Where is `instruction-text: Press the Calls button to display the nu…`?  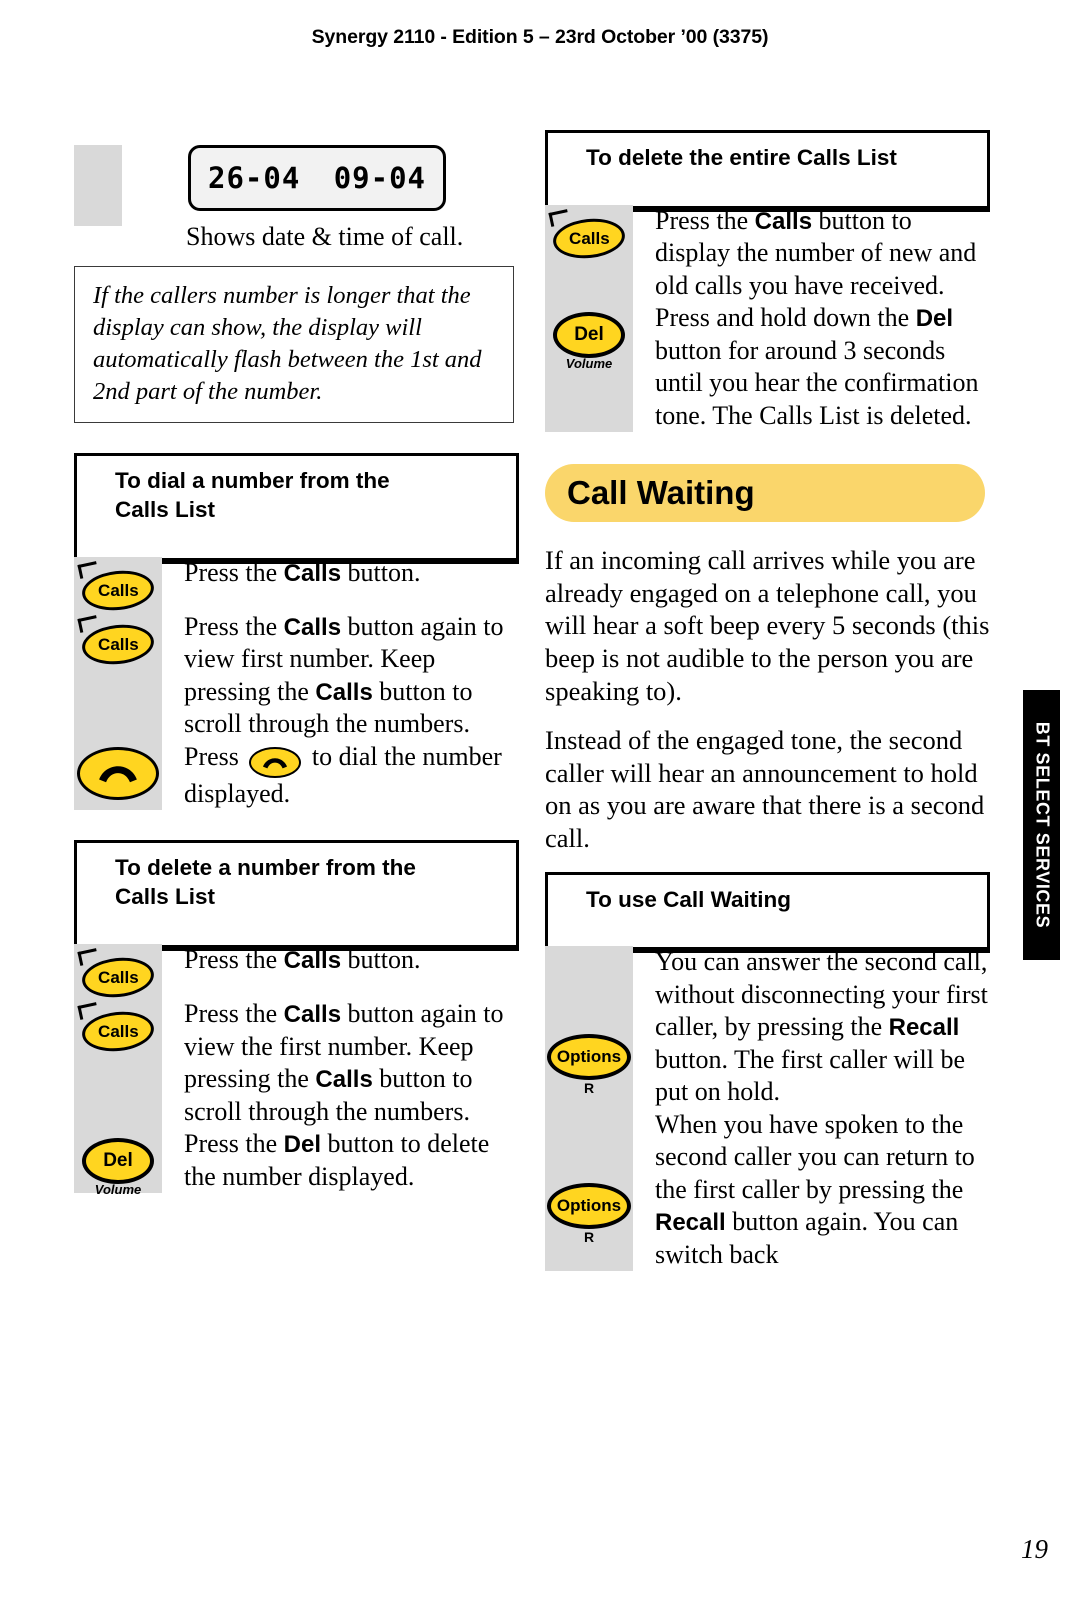
instruction-text: Press the Calls button to display the nu… is located at coordinates (816, 252).